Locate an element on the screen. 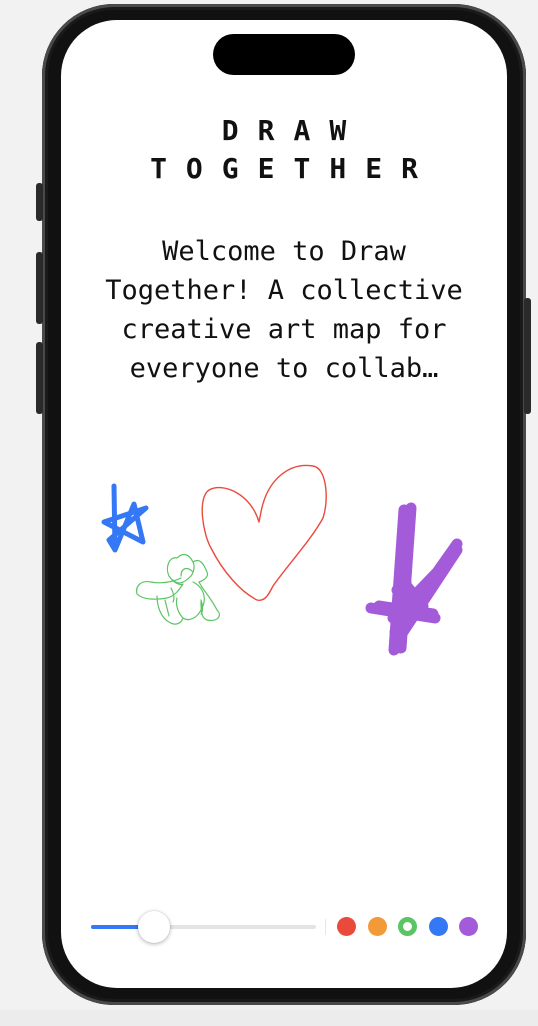 This screenshot has height=1026, width=538. toolbar-divider is located at coordinates (325, 927).